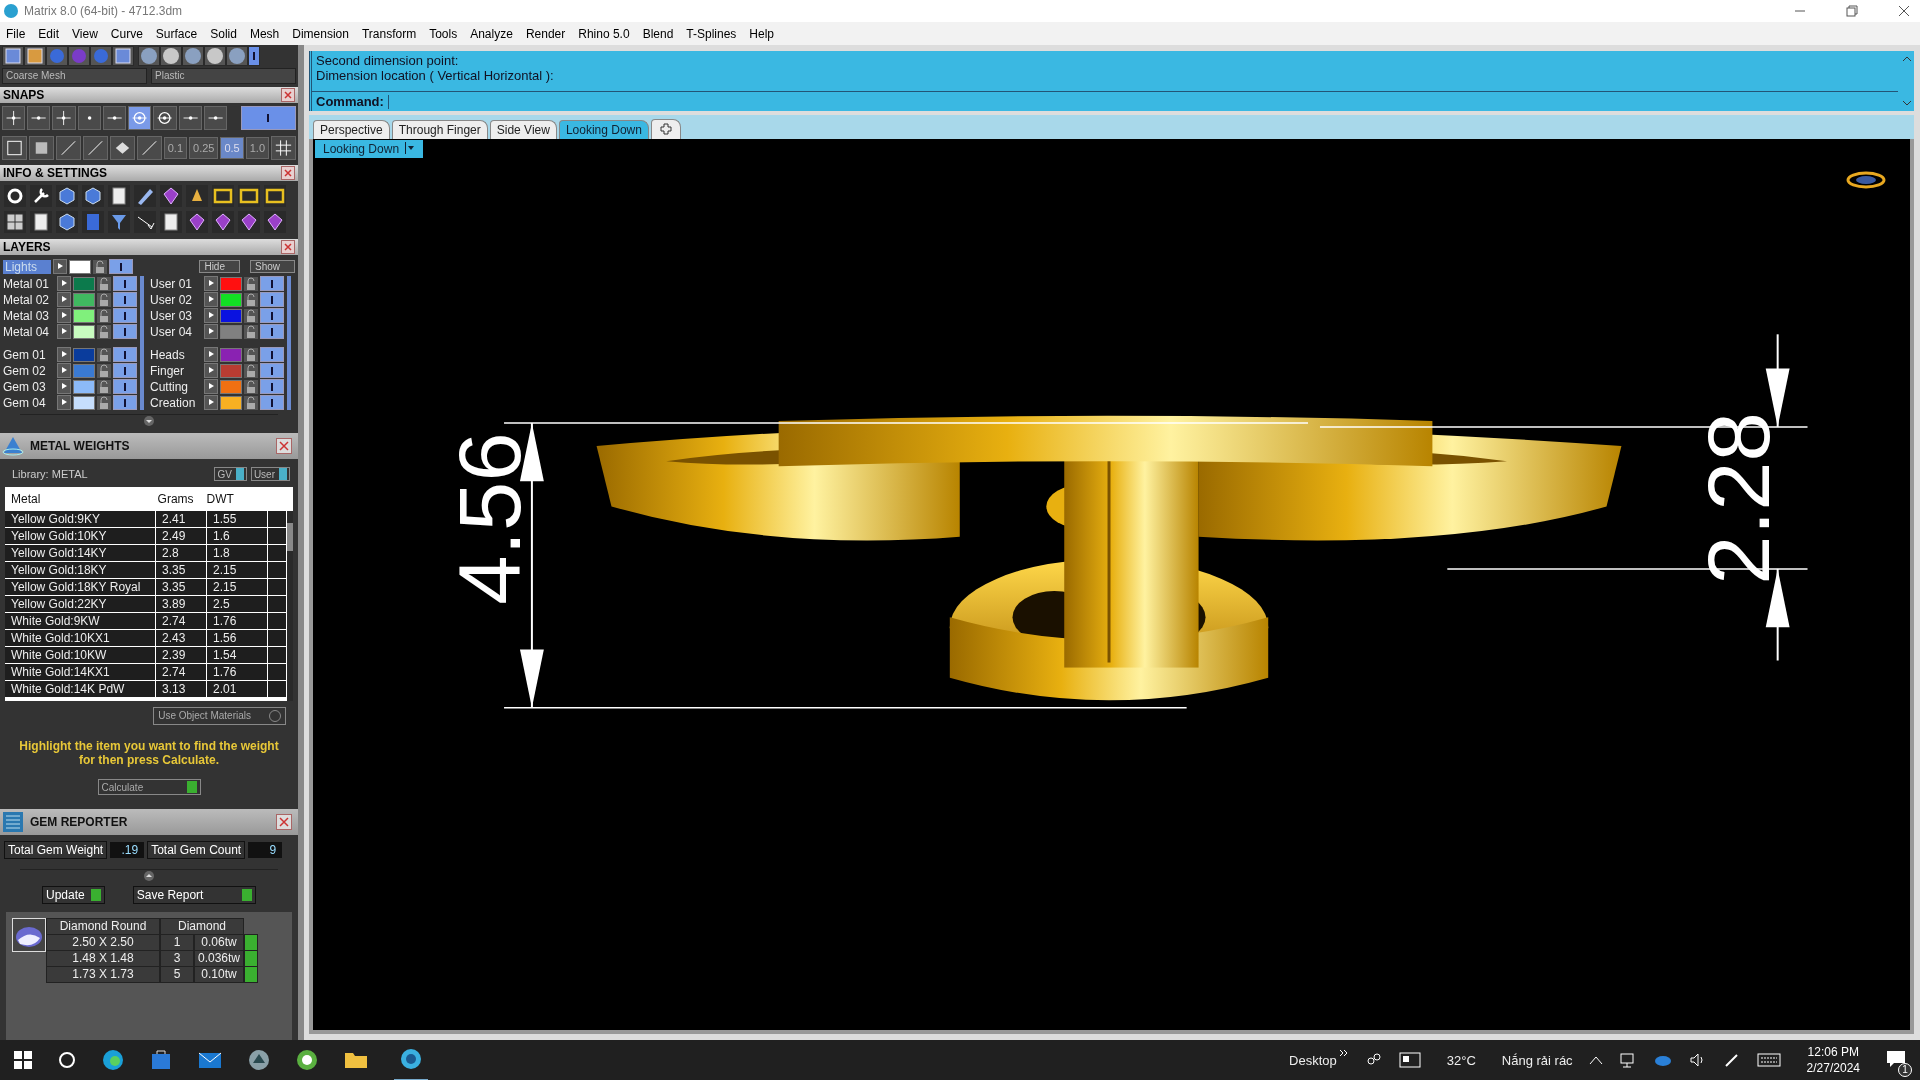 The height and width of the screenshot is (1080, 1920). I want to click on toggle-button, so click(254, 56).